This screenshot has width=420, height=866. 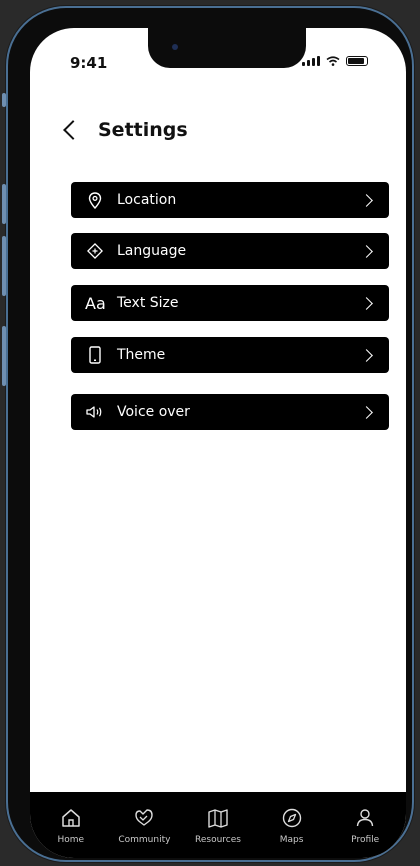 I want to click on nav-item-resources: Resources, so click(x=218, y=825).